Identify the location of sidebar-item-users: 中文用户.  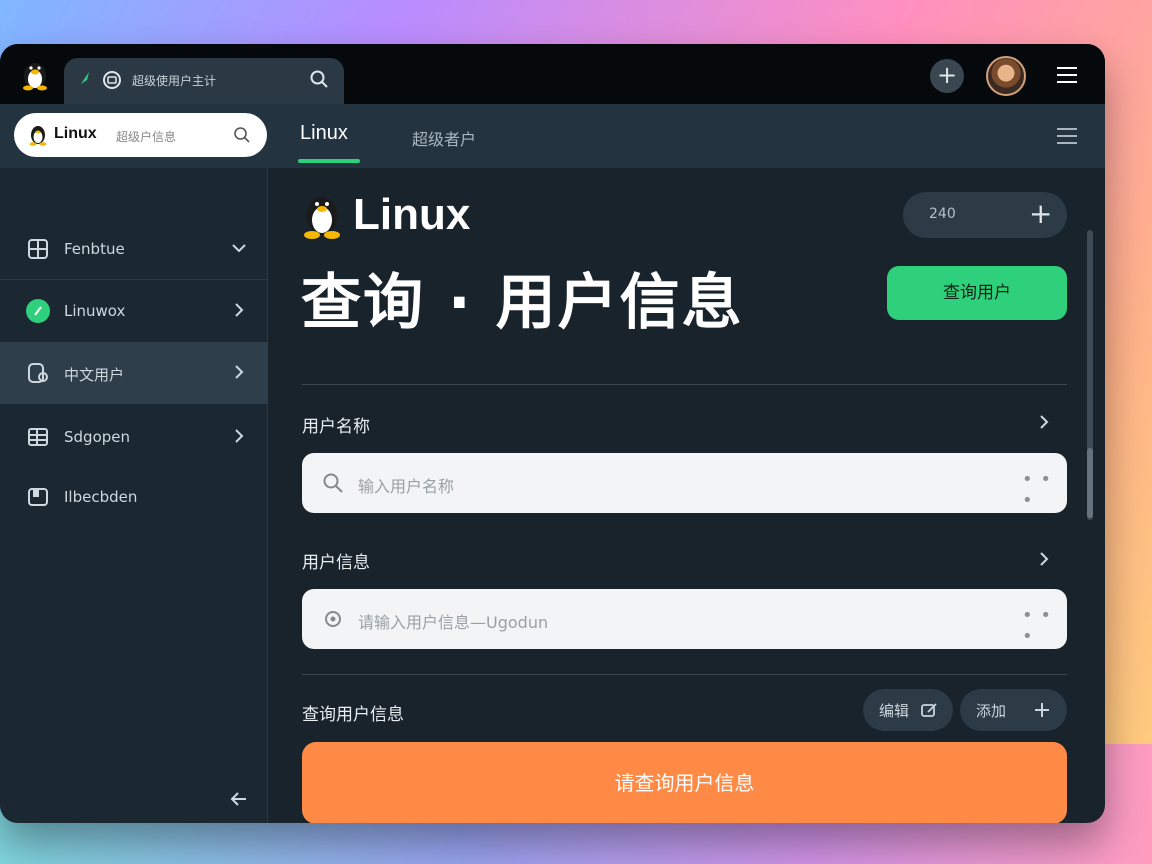
(134, 373).